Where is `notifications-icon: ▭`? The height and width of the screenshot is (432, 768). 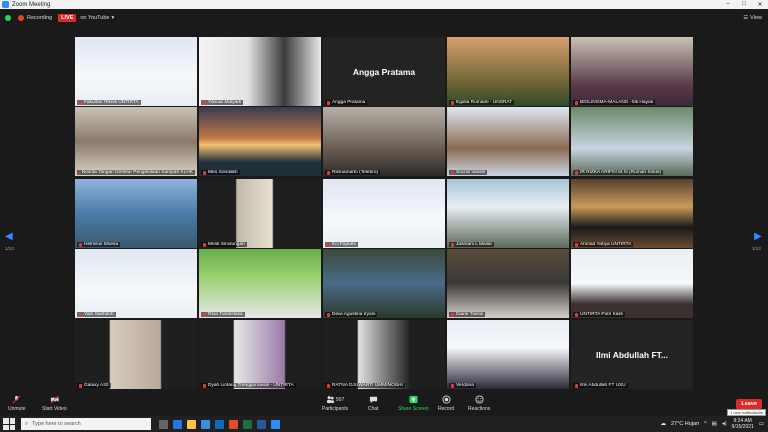
notifications-icon: ▭ is located at coordinates (761, 424).